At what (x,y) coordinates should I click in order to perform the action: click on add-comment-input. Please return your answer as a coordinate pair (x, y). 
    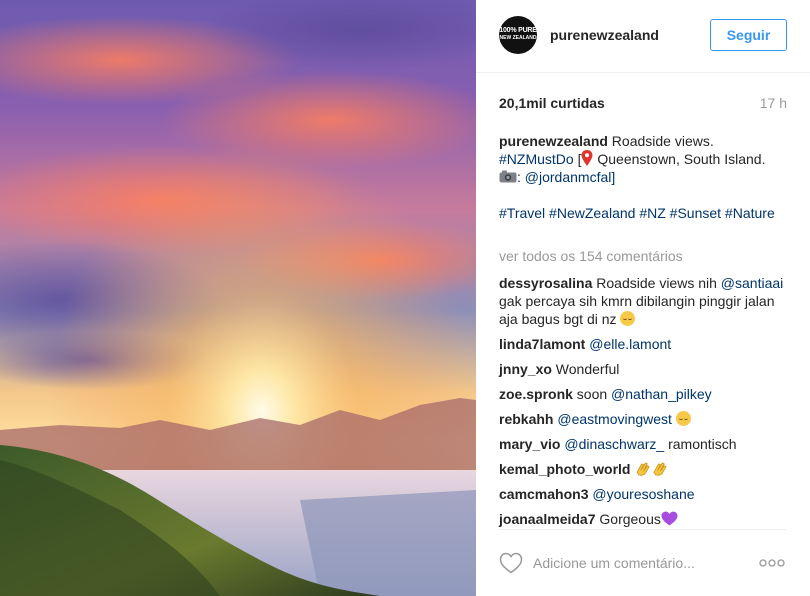
    Looking at the image, I should click on (635, 563).